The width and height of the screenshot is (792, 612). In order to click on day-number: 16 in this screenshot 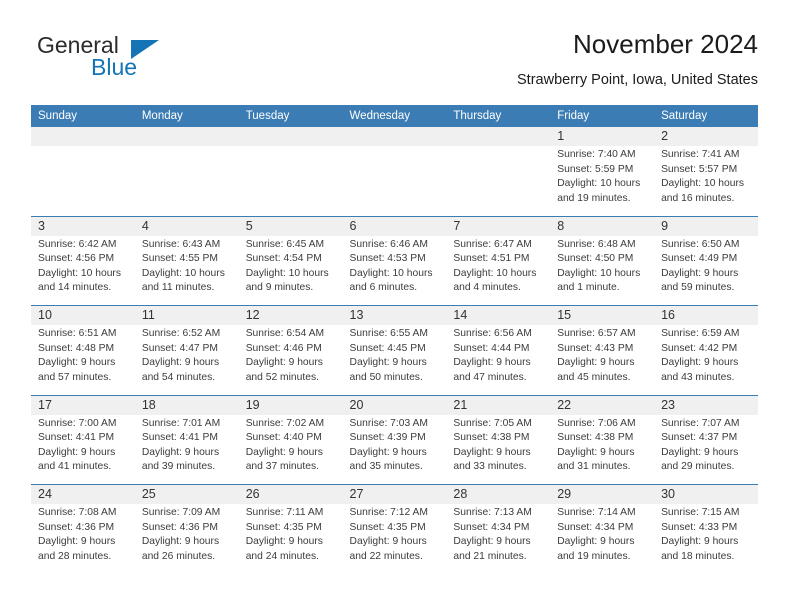, I will do `click(706, 315)`.